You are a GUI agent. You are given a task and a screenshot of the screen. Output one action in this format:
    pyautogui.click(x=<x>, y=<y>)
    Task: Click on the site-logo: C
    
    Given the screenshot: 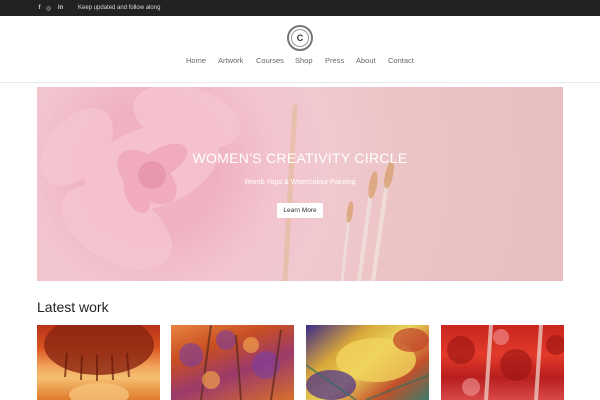 What is the action you would take?
    pyautogui.click(x=300, y=38)
    